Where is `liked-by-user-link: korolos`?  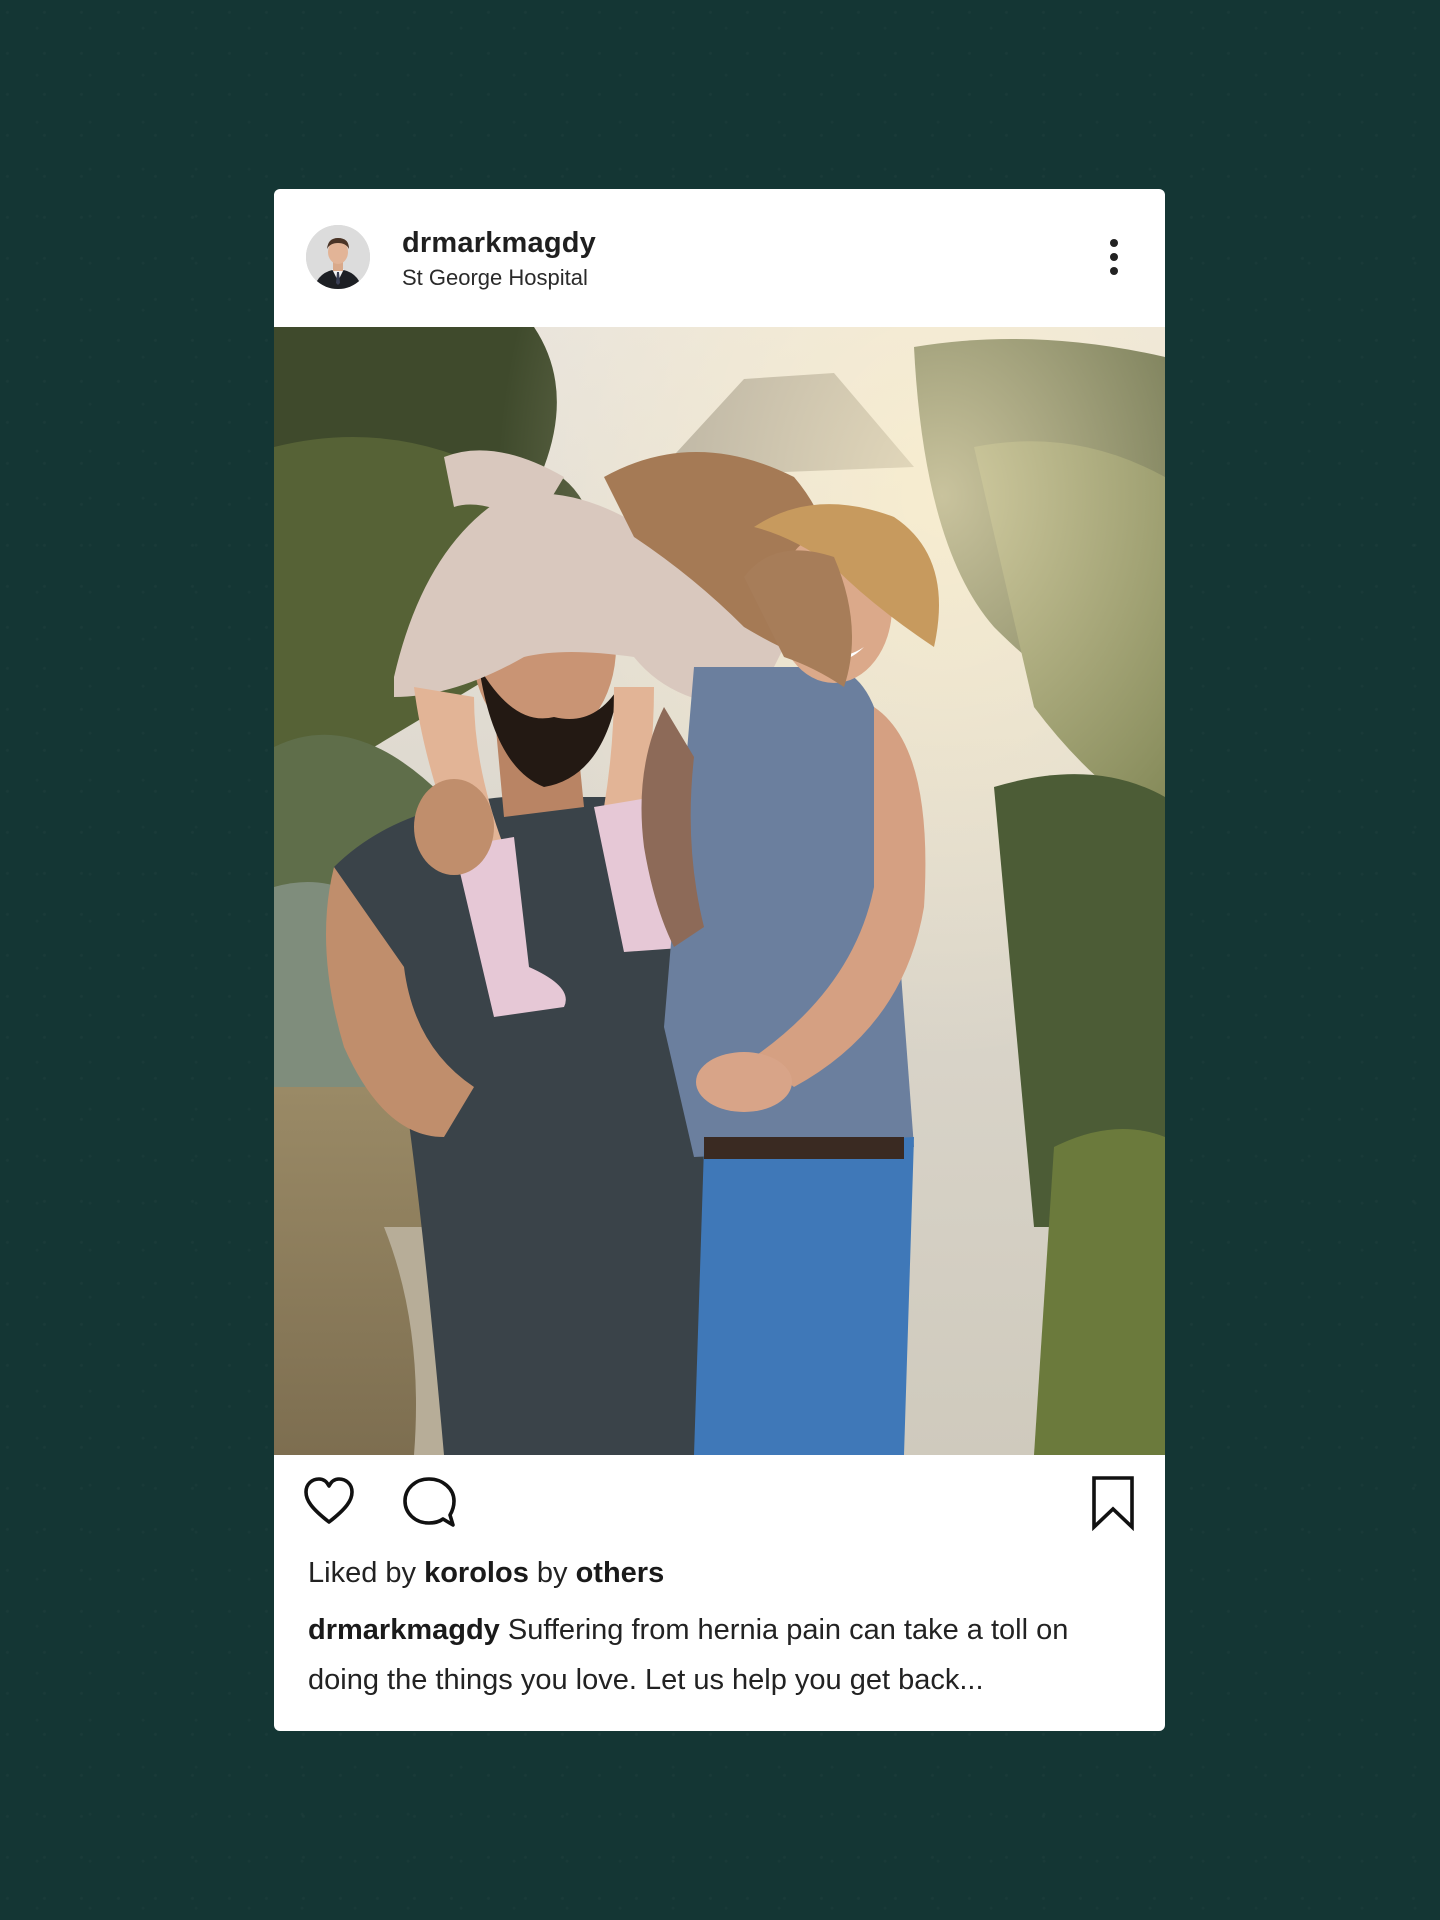 liked-by-user-link: korolos is located at coordinates (476, 1573).